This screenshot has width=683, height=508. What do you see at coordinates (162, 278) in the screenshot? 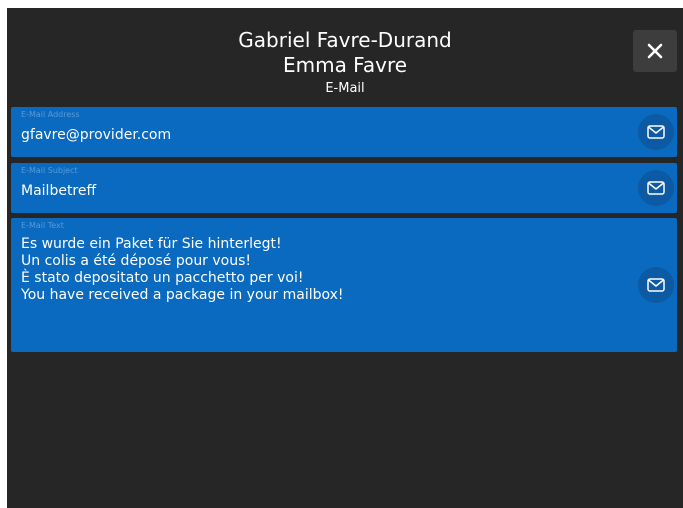
I see `email-text-line: È stato depositato un pacchetto per voi!` at bounding box center [162, 278].